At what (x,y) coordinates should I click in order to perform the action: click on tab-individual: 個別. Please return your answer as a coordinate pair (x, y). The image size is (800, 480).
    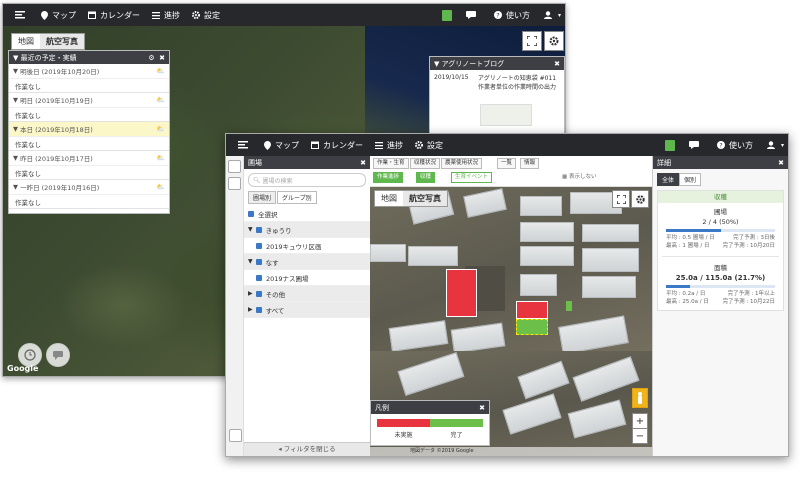
    Looking at the image, I should click on (690, 179).